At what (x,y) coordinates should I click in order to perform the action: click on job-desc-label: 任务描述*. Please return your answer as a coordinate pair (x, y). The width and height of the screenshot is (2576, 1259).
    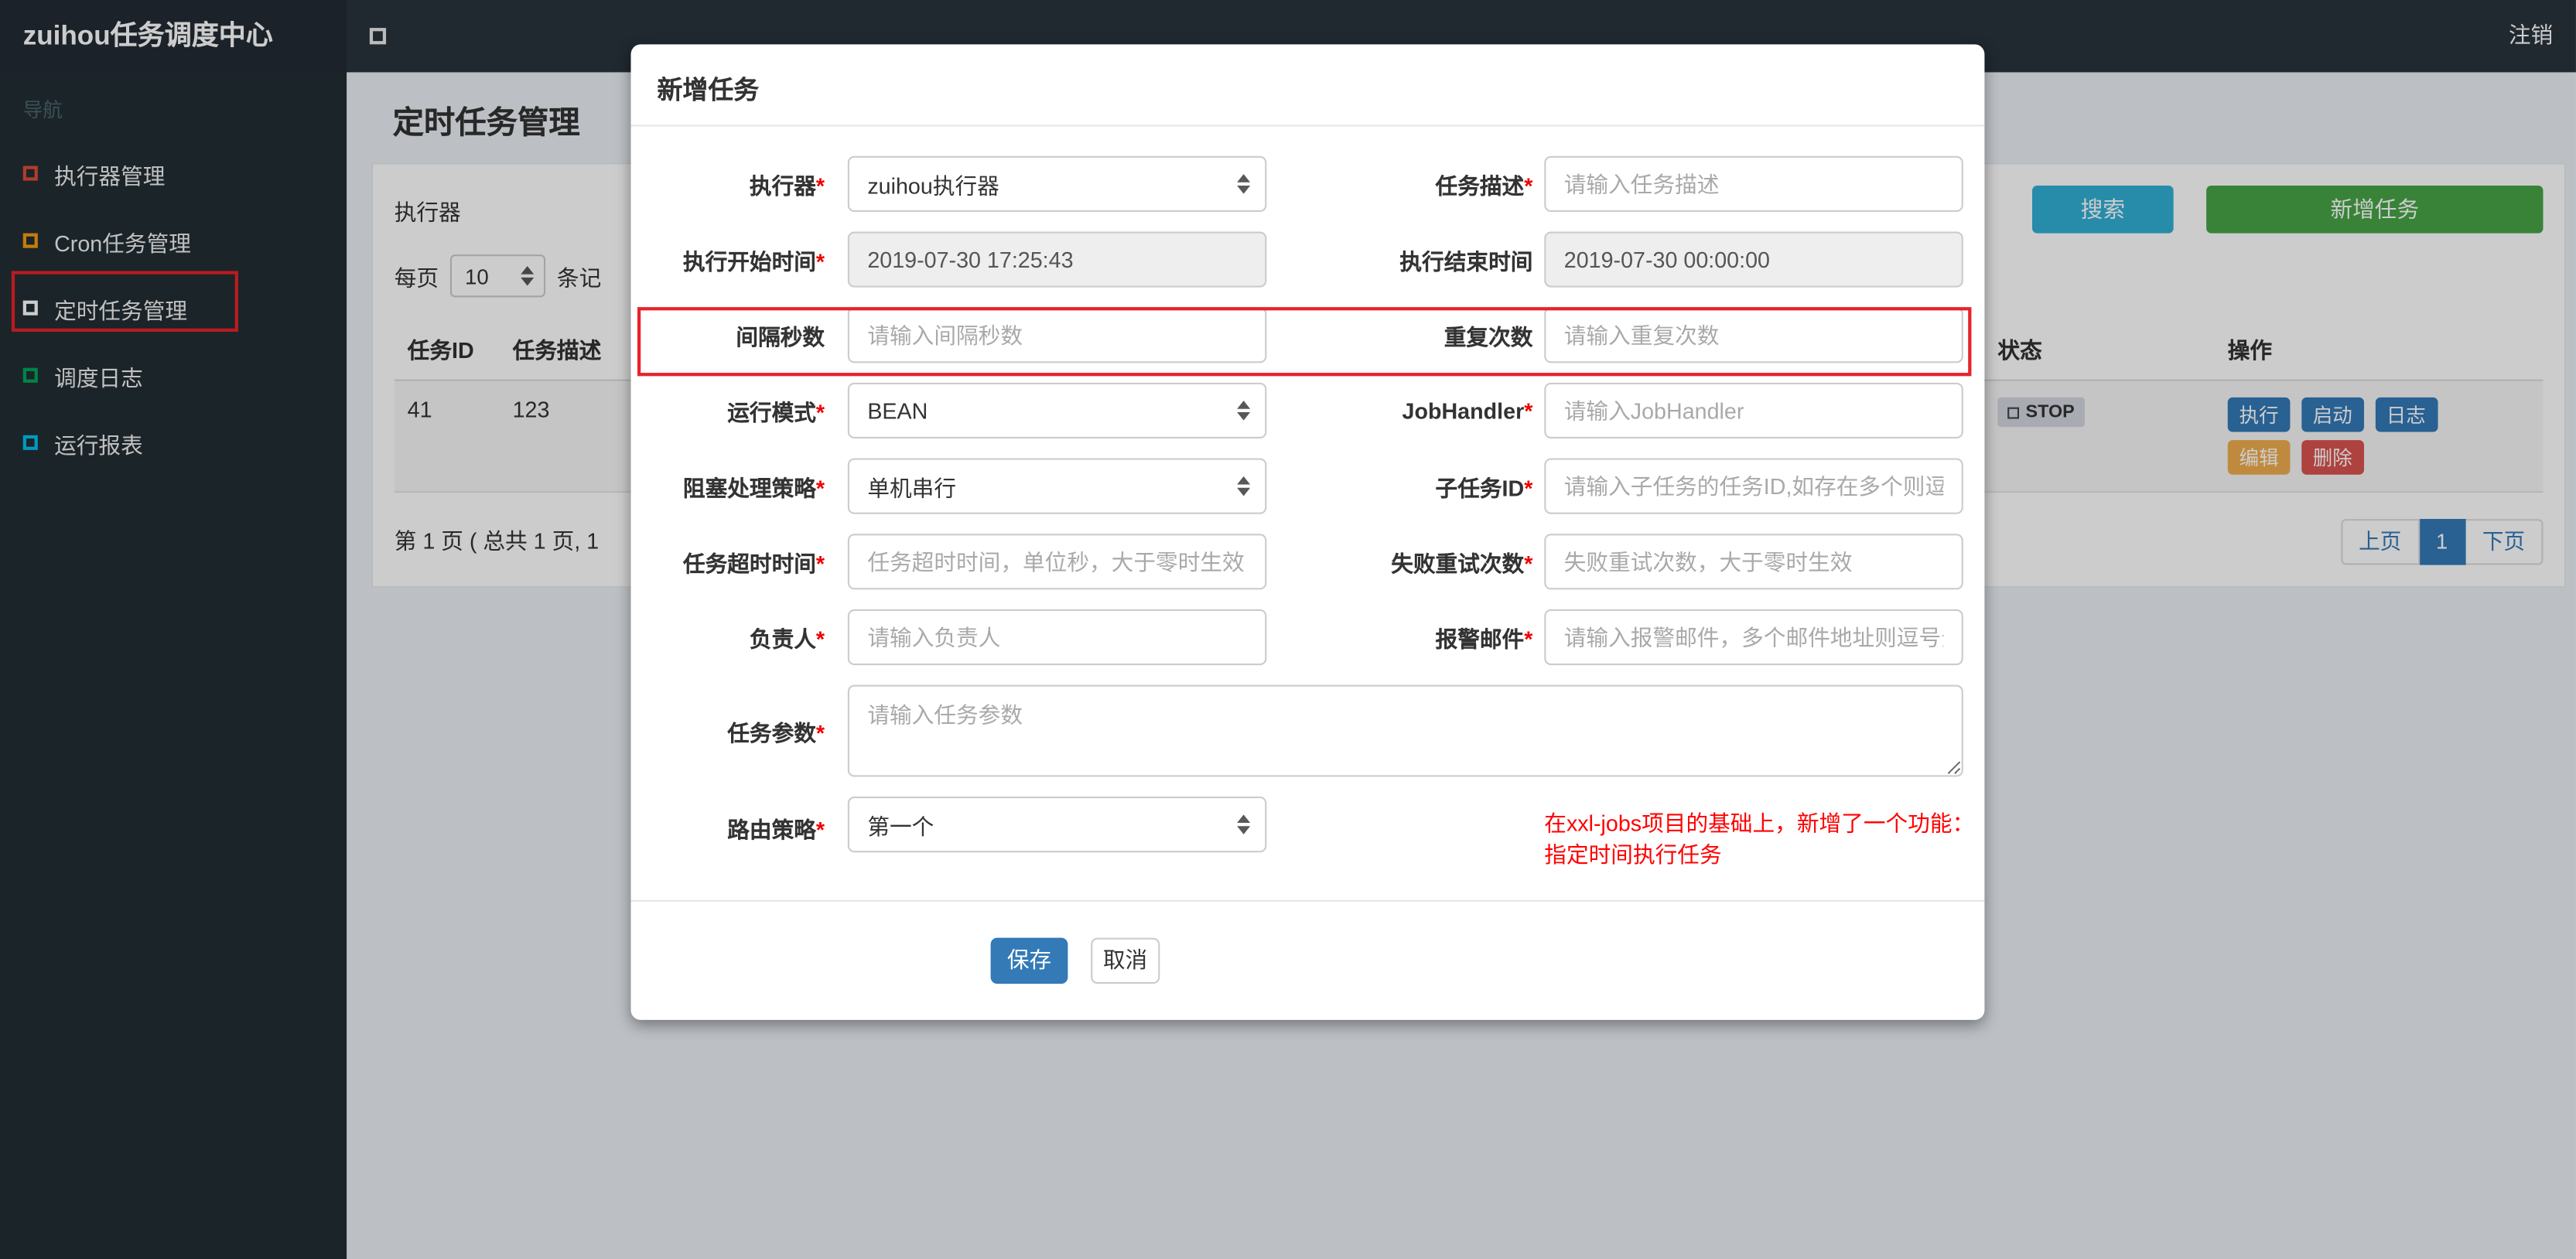
    Looking at the image, I should click on (1399, 184).